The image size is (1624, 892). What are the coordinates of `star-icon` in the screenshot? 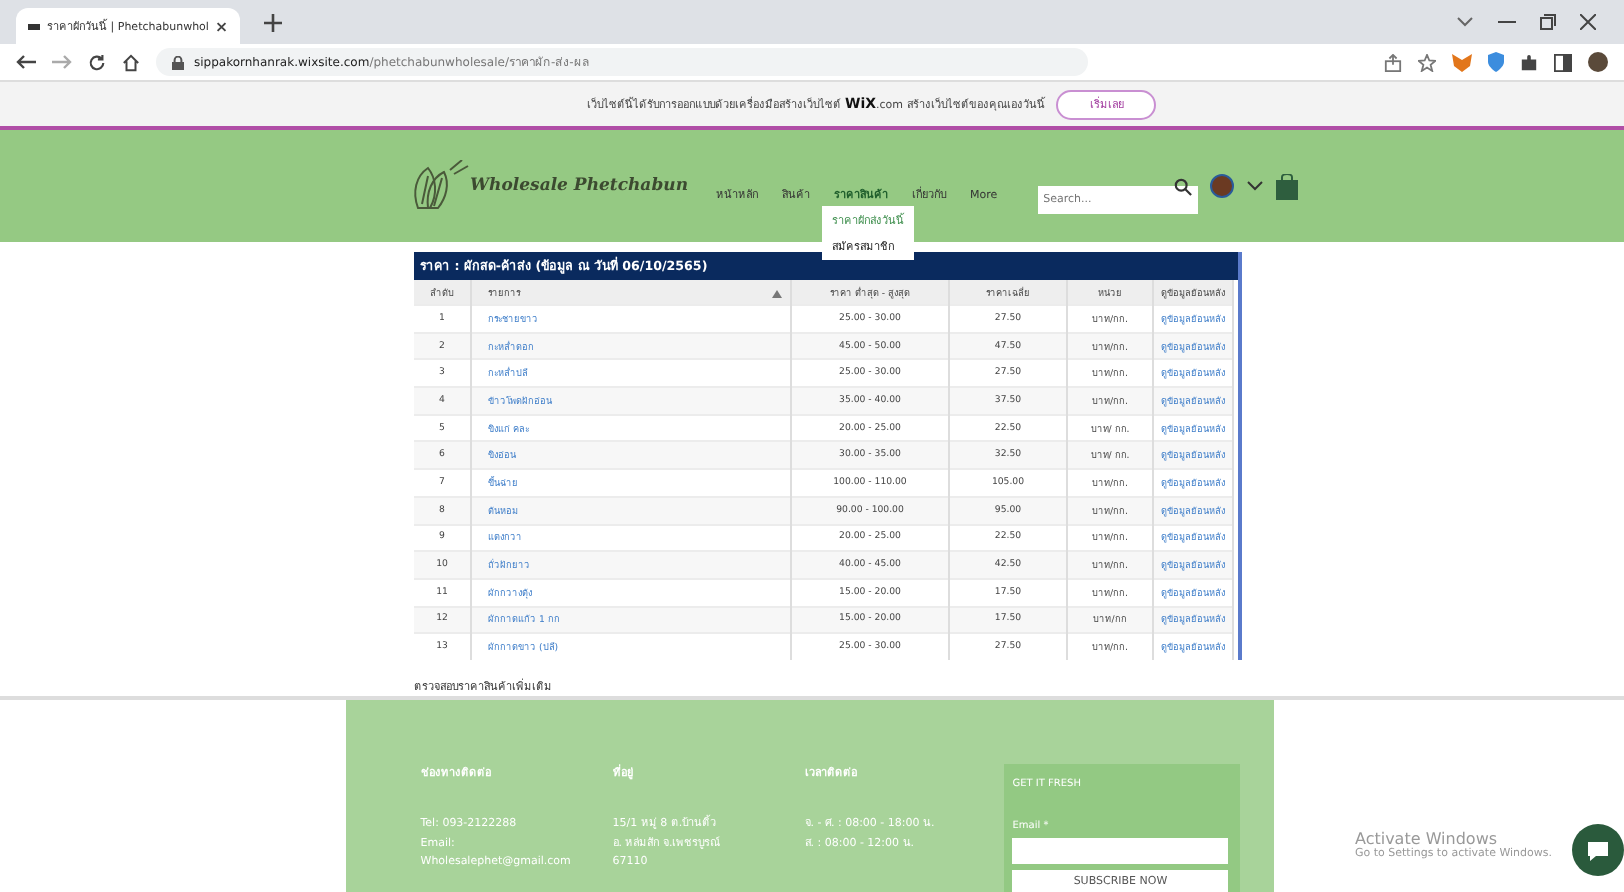 It's located at (1427, 62).